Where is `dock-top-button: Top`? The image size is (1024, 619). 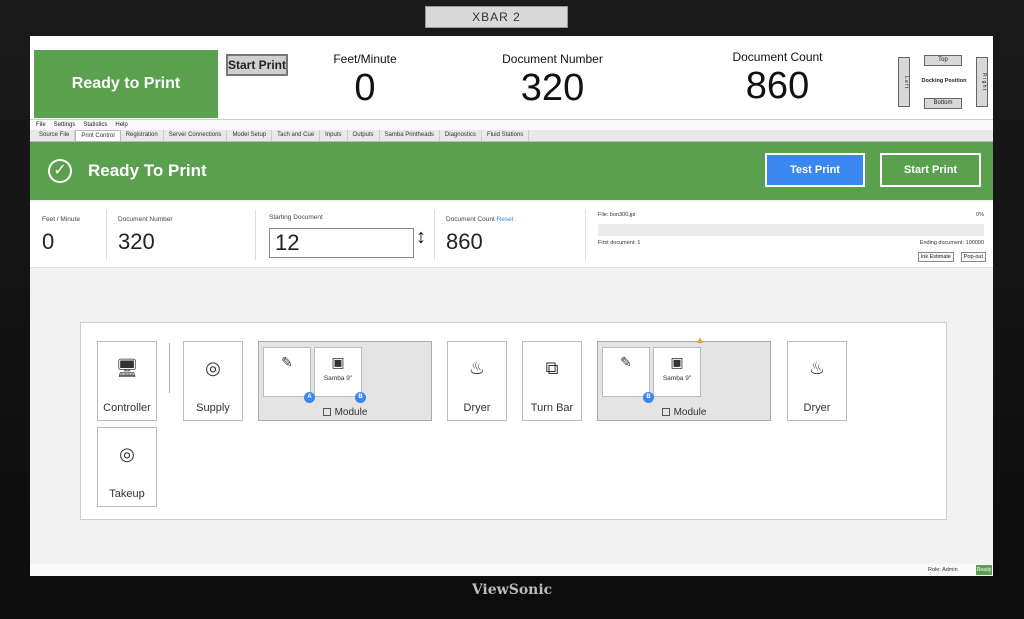
dock-top-button: Top is located at coordinates (943, 60).